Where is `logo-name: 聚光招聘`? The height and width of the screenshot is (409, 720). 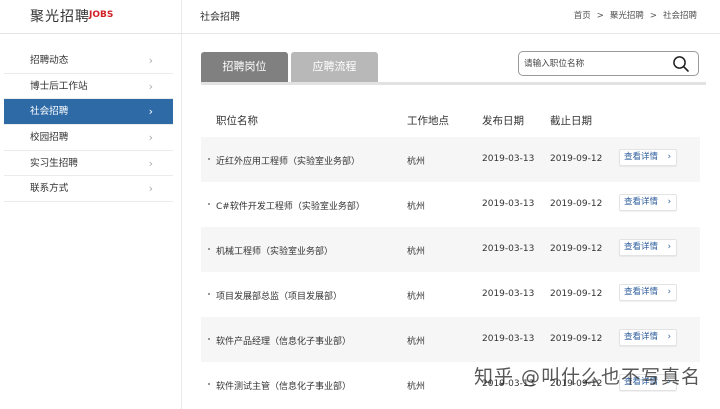
logo-name: 聚光招聘 is located at coordinates (60, 17).